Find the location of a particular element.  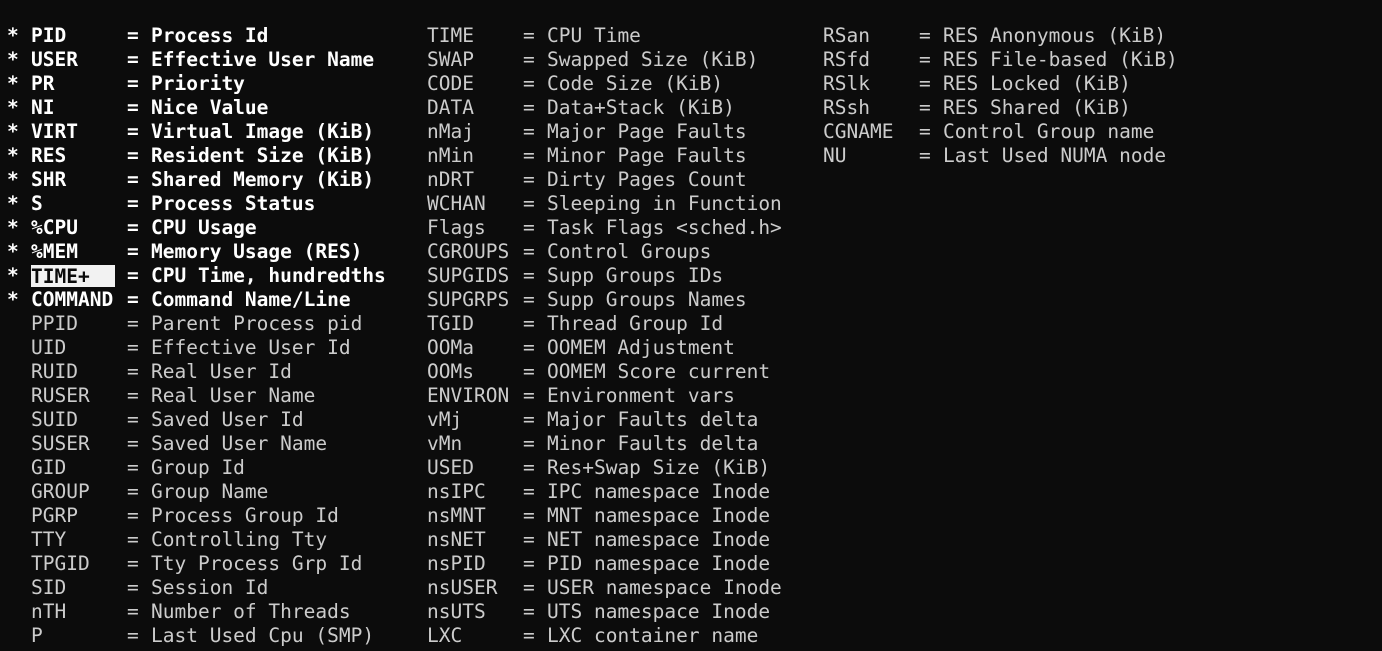

field-code: NI is located at coordinates (42, 108).